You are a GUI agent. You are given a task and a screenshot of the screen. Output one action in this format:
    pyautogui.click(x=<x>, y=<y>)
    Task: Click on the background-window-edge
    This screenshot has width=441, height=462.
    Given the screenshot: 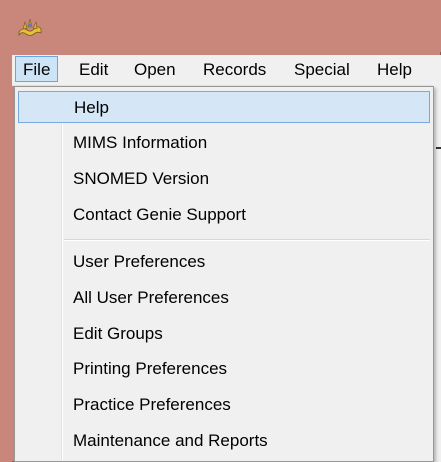 What is the action you would take?
    pyautogui.click(x=437, y=273)
    